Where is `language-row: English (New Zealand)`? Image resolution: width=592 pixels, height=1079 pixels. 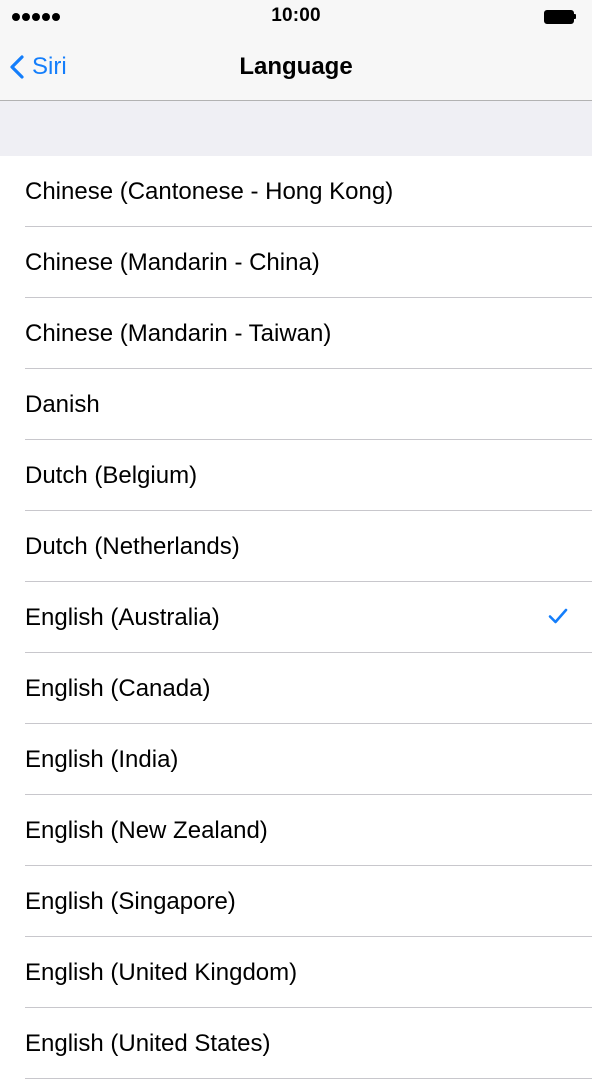
language-row: English (New Zealand) is located at coordinates (296, 830).